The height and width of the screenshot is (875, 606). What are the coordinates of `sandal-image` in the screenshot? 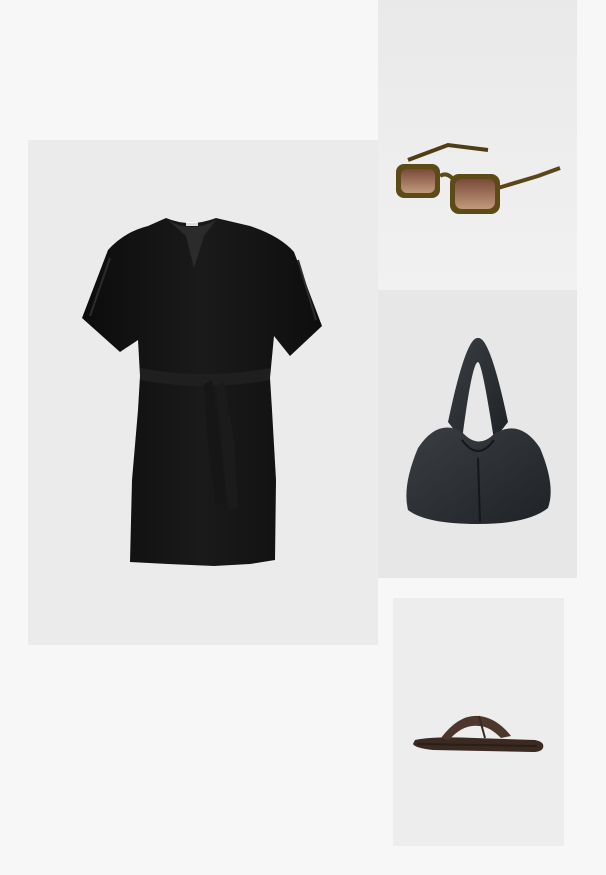 It's located at (478, 733).